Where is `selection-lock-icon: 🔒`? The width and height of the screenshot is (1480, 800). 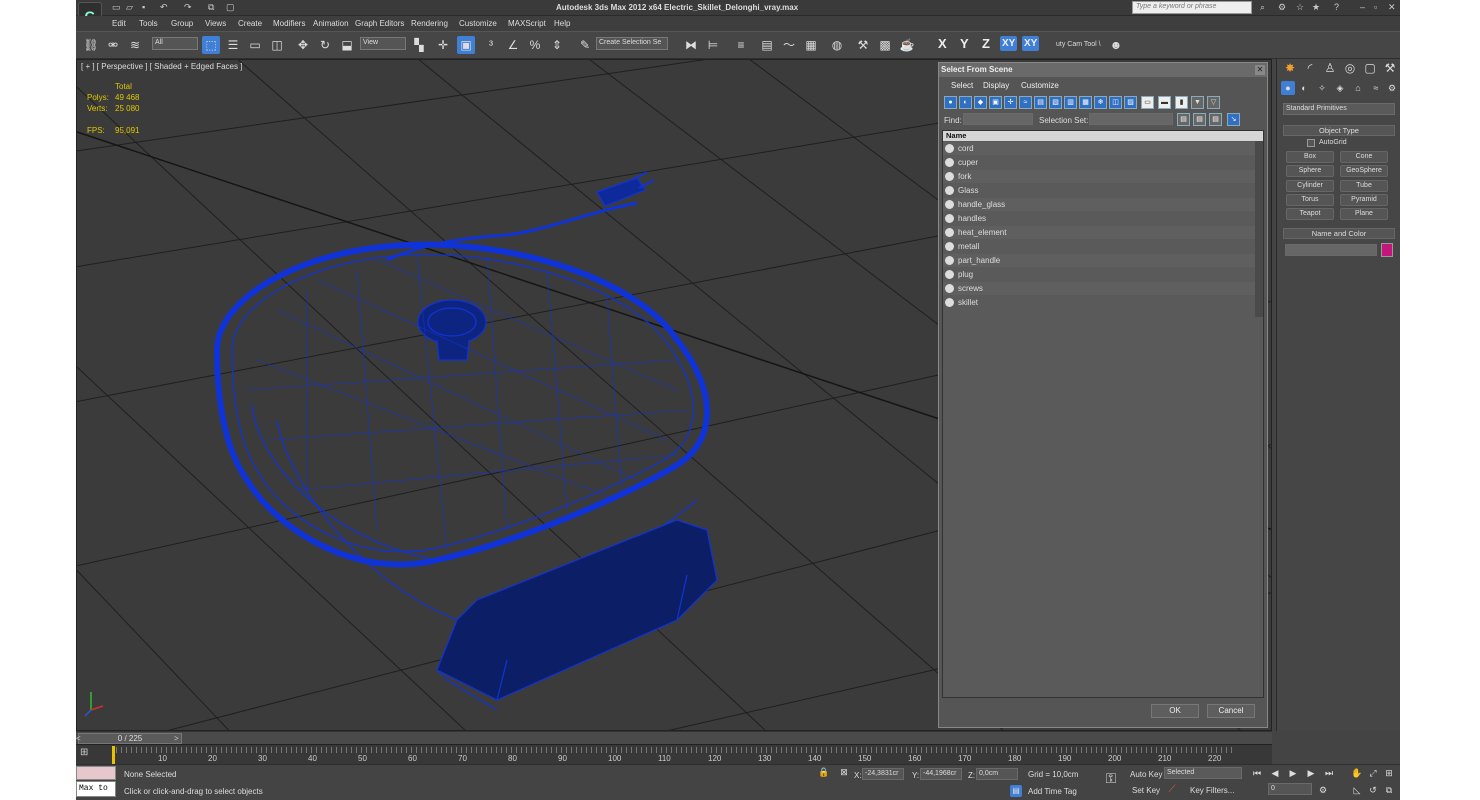 selection-lock-icon: 🔒 is located at coordinates (824, 772).